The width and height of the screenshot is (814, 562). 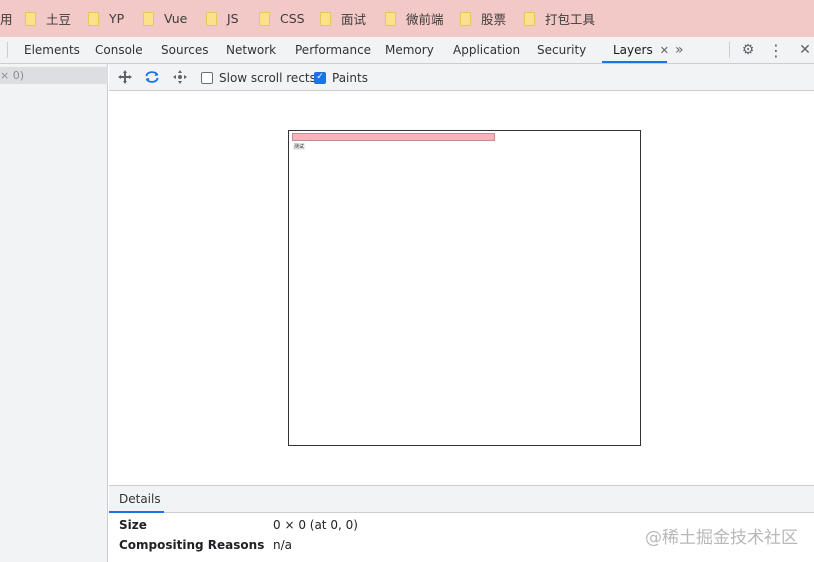 What do you see at coordinates (425, 19) in the screenshot?
I see `bookmark-label: 微前端` at bounding box center [425, 19].